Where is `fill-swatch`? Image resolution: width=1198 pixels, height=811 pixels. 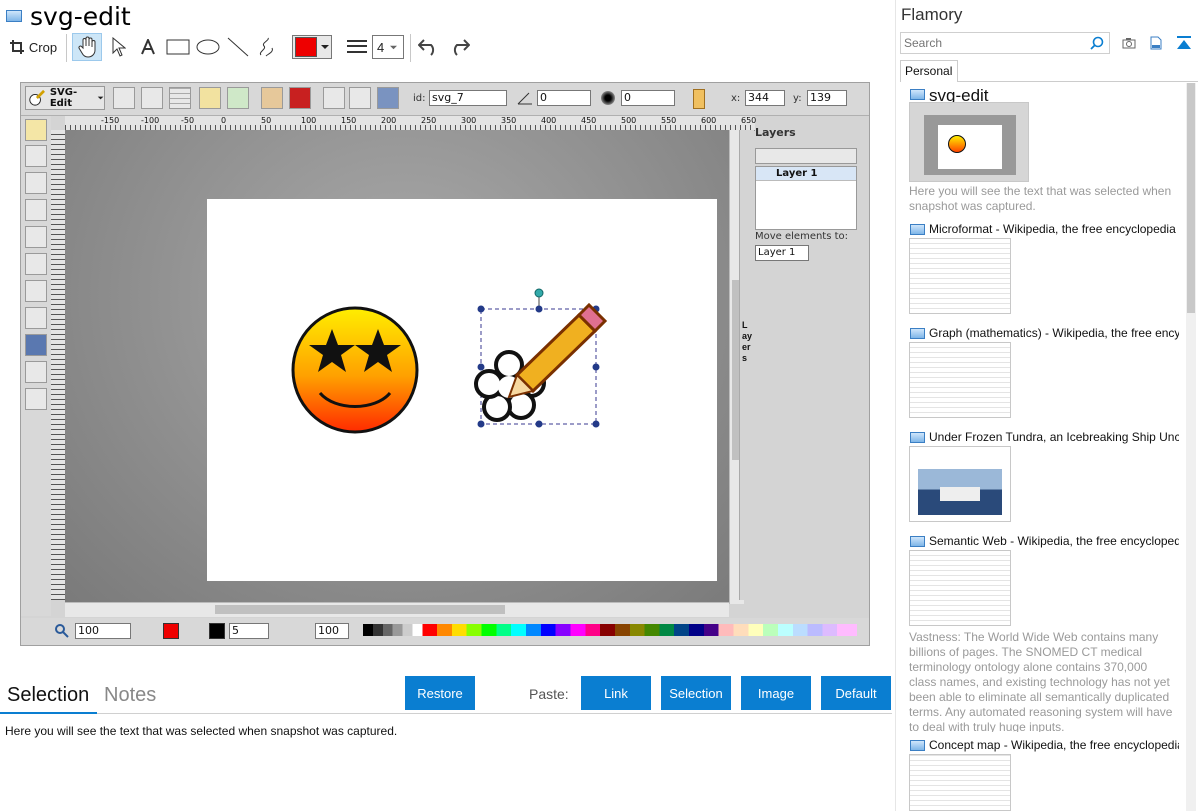 fill-swatch is located at coordinates (171, 631).